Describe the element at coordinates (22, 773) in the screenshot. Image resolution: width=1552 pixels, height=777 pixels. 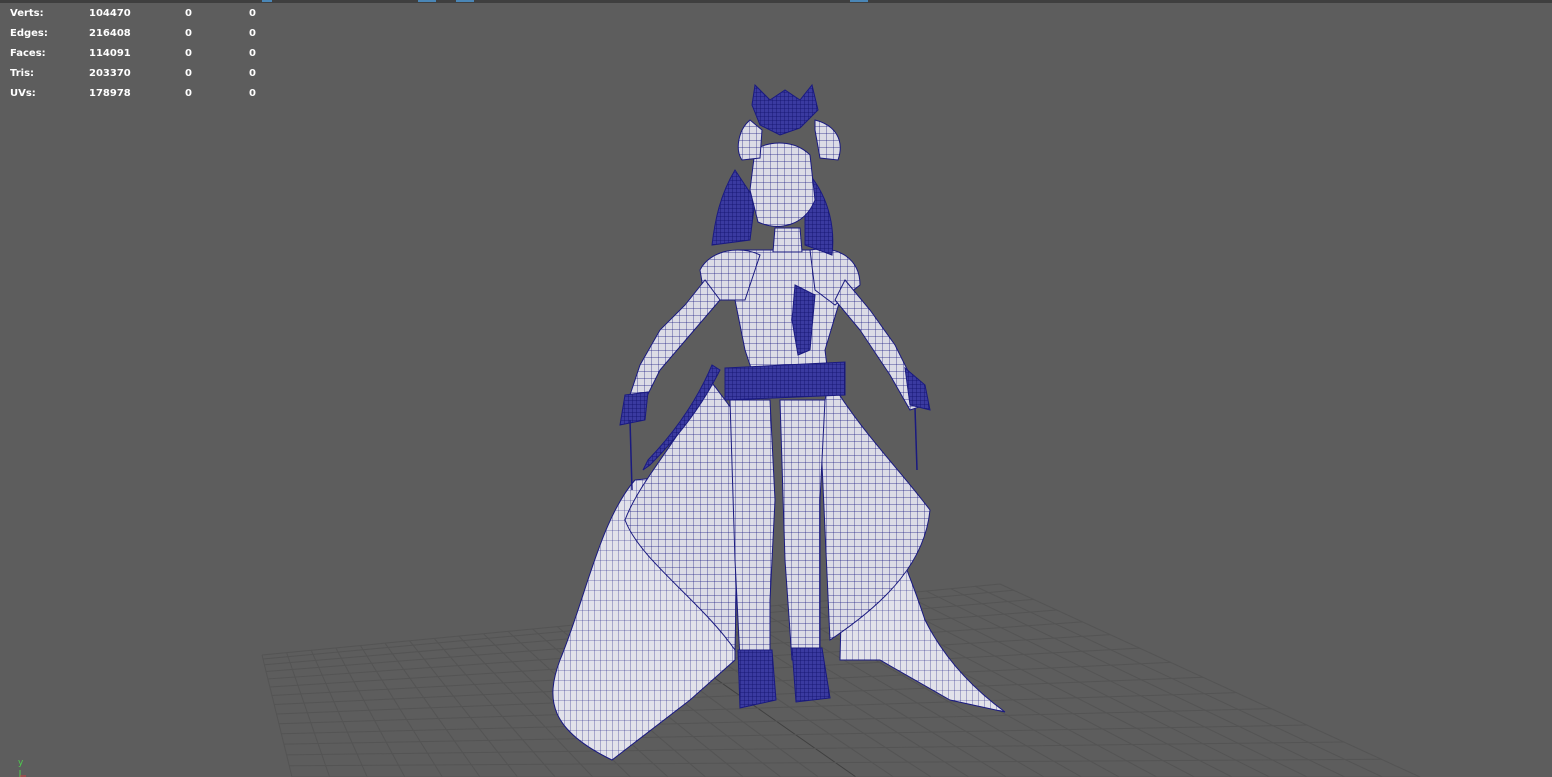
I see `axis-lines-icon` at that location.